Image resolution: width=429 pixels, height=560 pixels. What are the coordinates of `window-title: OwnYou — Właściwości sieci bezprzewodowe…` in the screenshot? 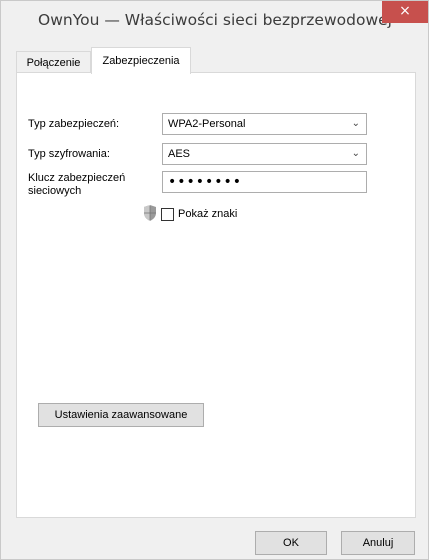 It's located at (215, 20).